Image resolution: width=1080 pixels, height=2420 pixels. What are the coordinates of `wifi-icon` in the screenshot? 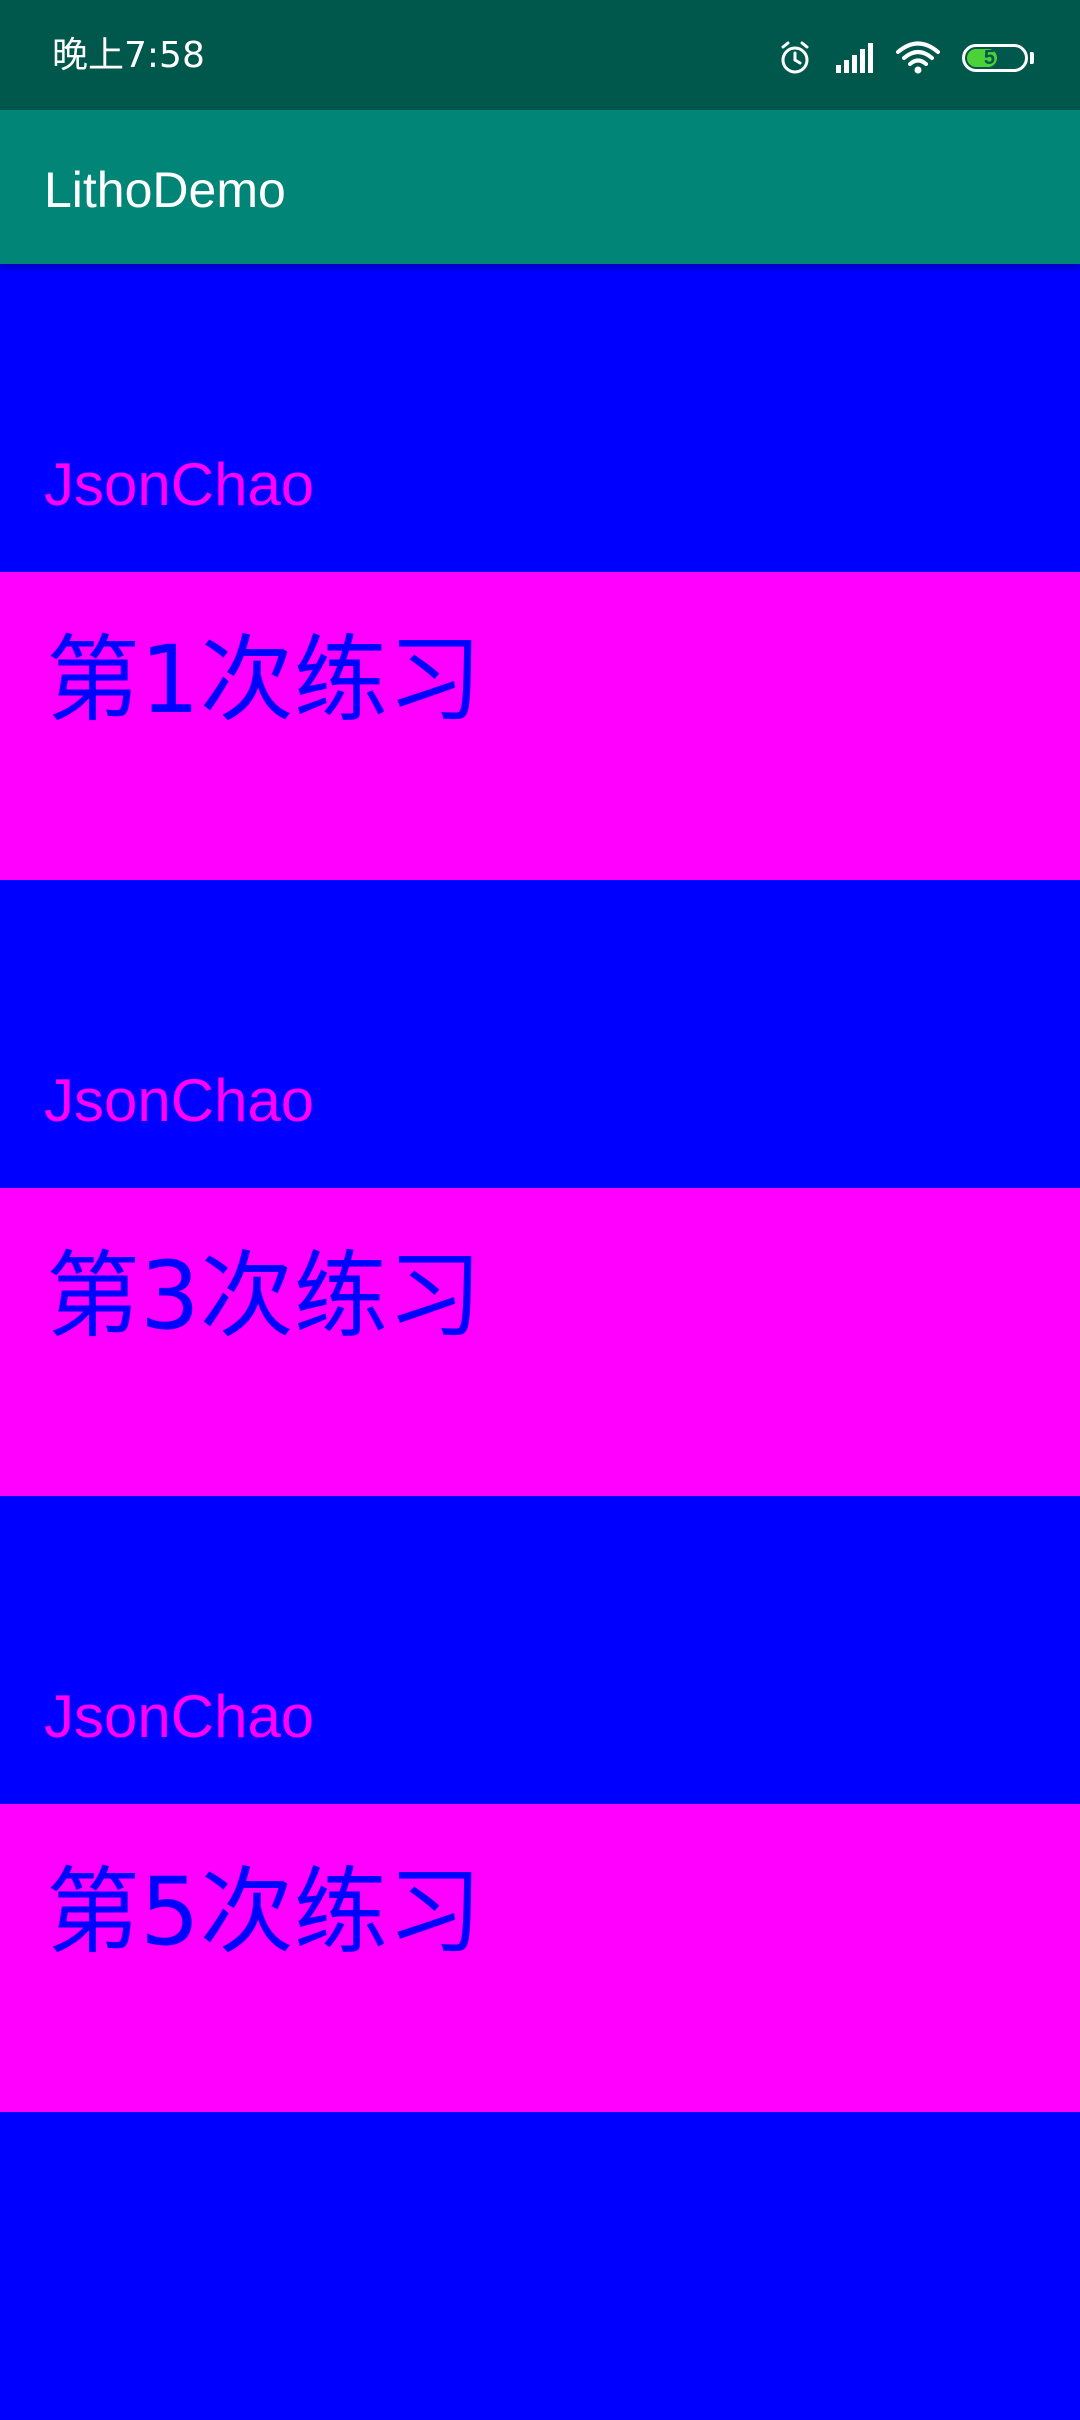 It's located at (918, 58).